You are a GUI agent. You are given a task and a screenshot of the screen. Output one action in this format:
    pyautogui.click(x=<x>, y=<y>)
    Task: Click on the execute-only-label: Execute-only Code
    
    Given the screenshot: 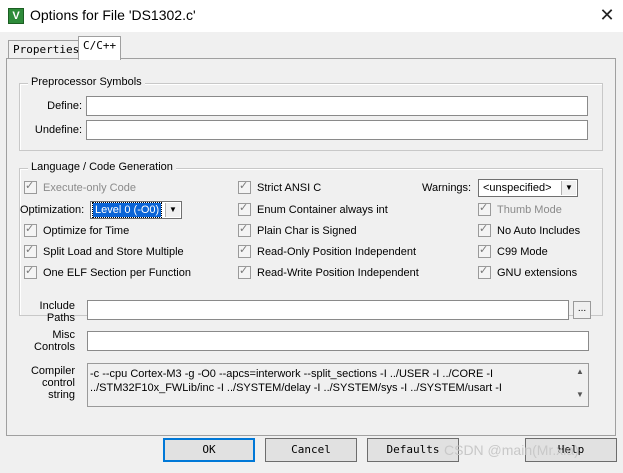 What is the action you would take?
    pyautogui.click(x=89, y=187)
    